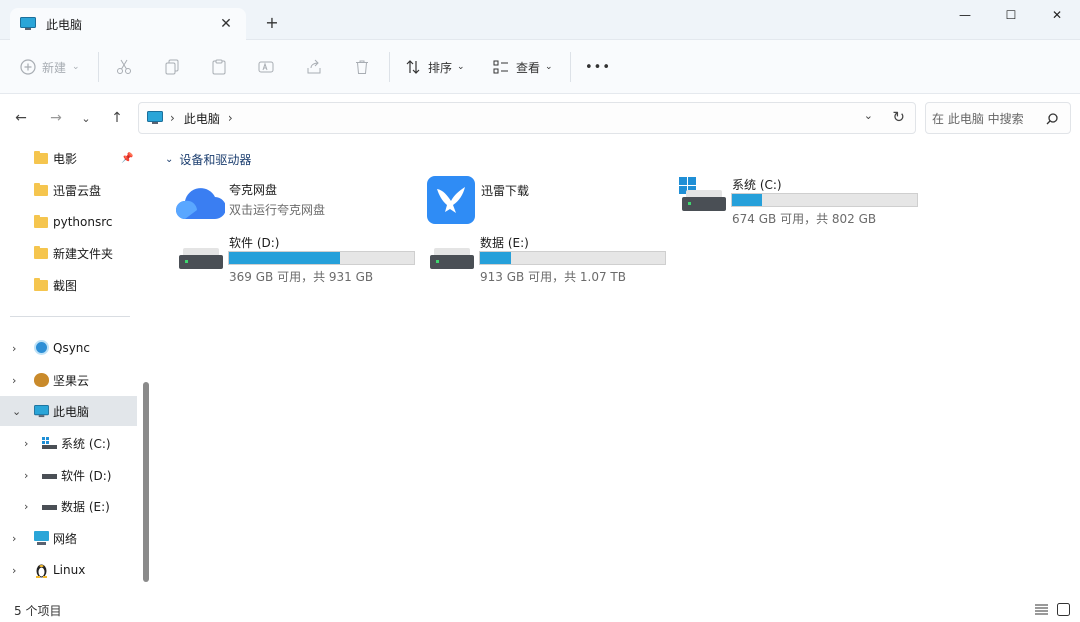 The height and width of the screenshot is (622, 1080). What do you see at coordinates (56, 118) in the screenshot?
I see `forward-arrow-icon: →` at bounding box center [56, 118].